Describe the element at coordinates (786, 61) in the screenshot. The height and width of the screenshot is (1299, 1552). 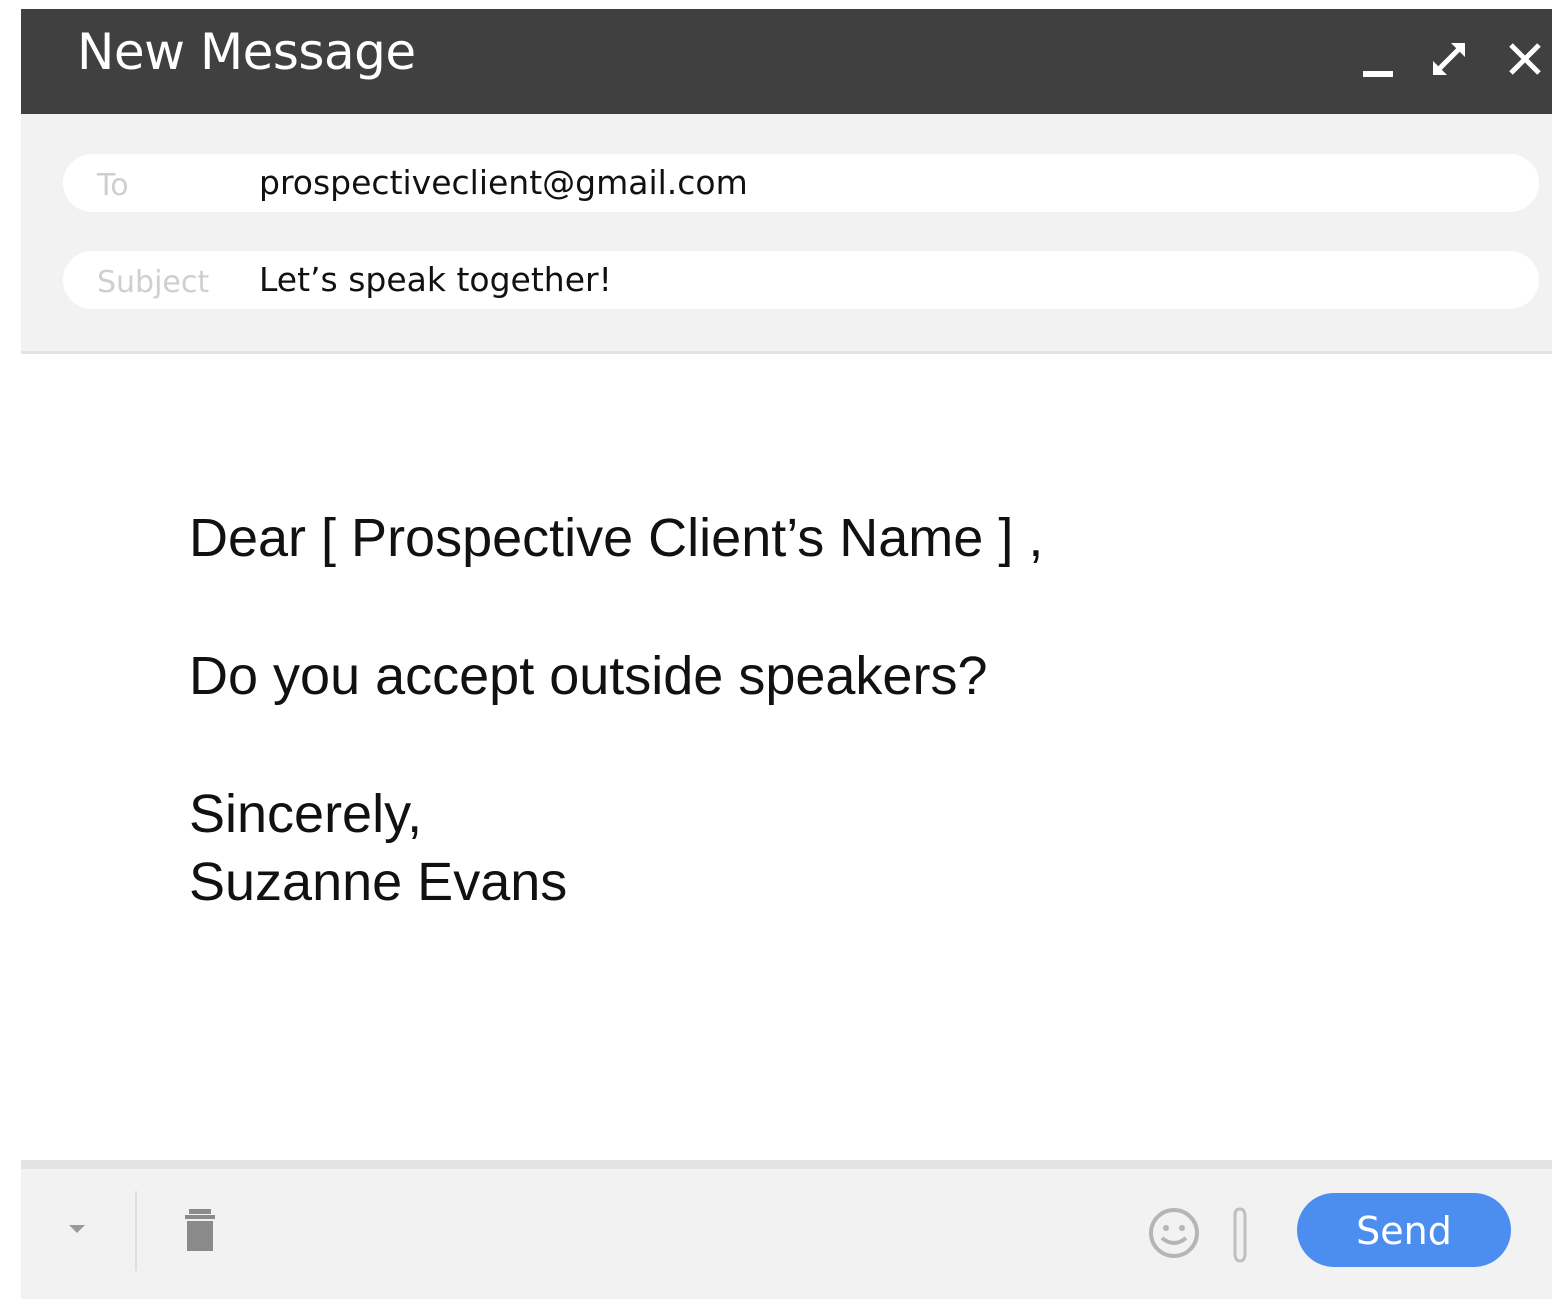
I see `title-bar: New Message` at that location.